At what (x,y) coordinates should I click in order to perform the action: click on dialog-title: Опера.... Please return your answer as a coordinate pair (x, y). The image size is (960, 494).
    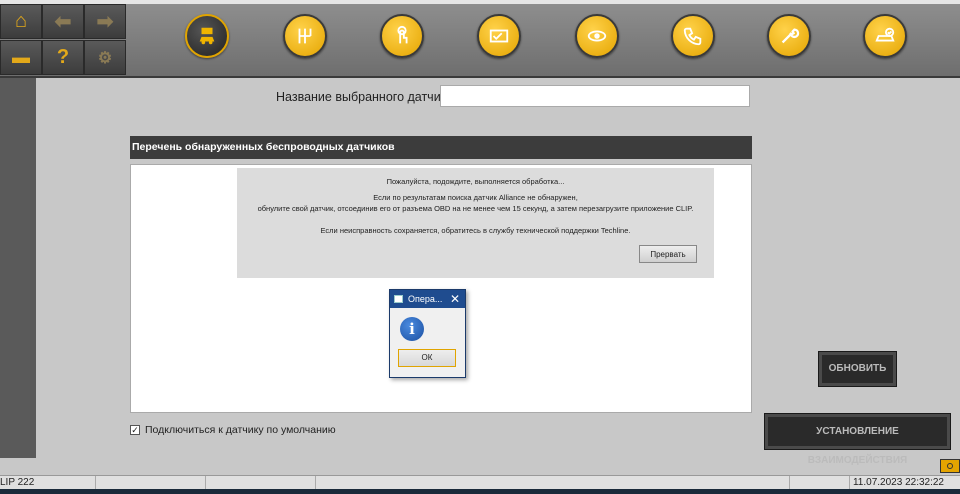
    Looking at the image, I should click on (425, 299).